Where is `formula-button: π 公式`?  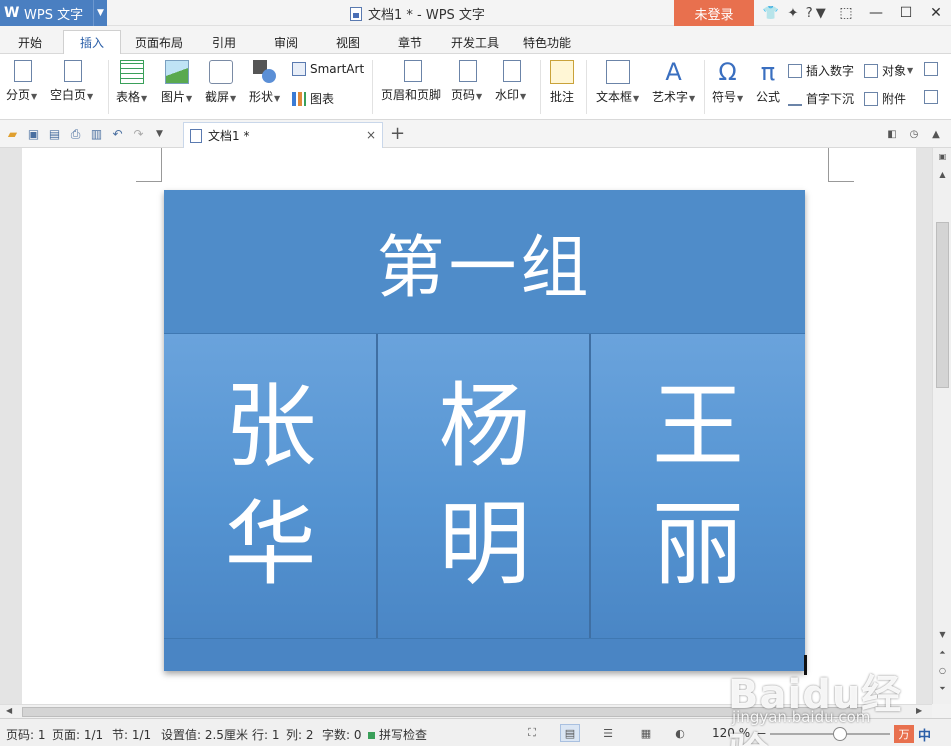 formula-button: π 公式 is located at coordinates (768, 79).